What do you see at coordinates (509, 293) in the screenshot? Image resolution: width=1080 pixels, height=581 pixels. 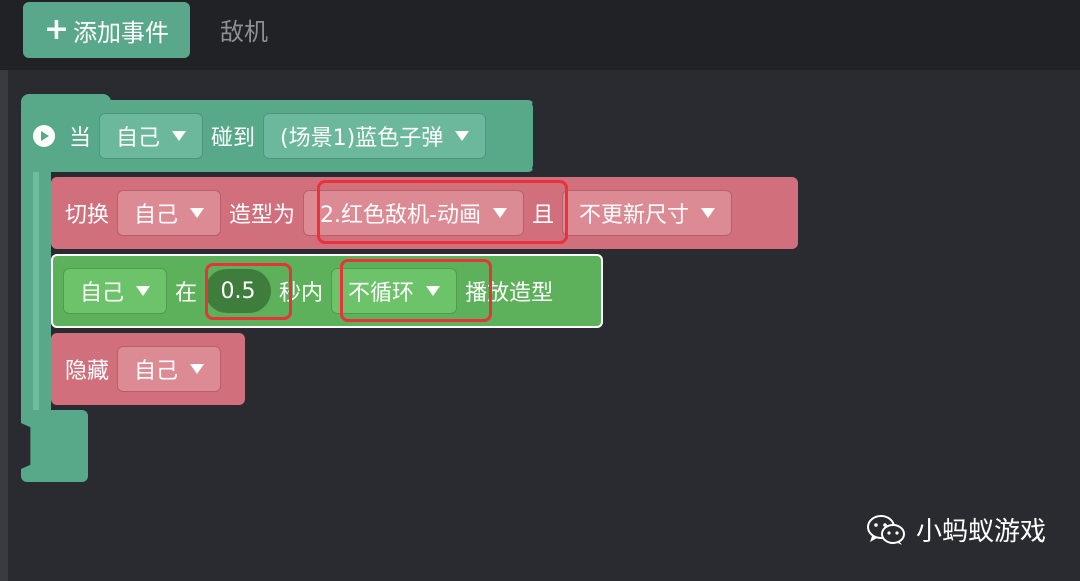 I see `play-label: 播放造型` at bounding box center [509, 293].